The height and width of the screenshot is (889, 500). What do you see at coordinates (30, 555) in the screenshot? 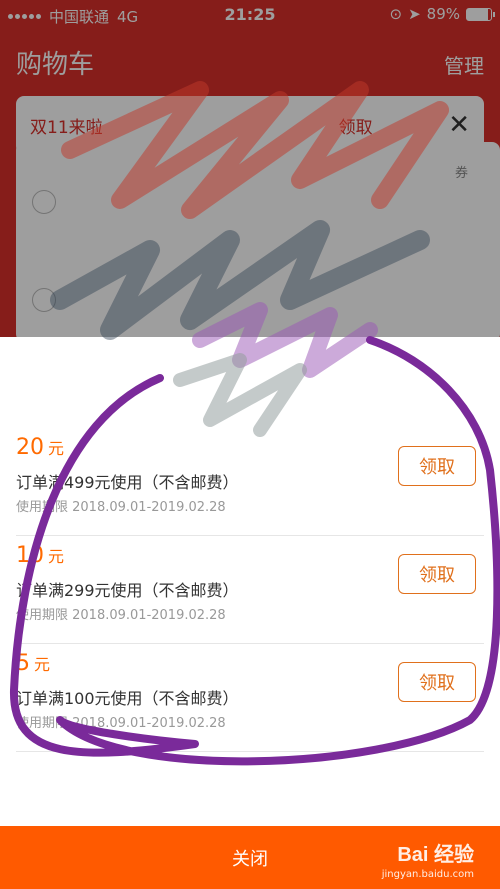
I see `coupon-amount-value: 10` at bounding box center [30, 555].